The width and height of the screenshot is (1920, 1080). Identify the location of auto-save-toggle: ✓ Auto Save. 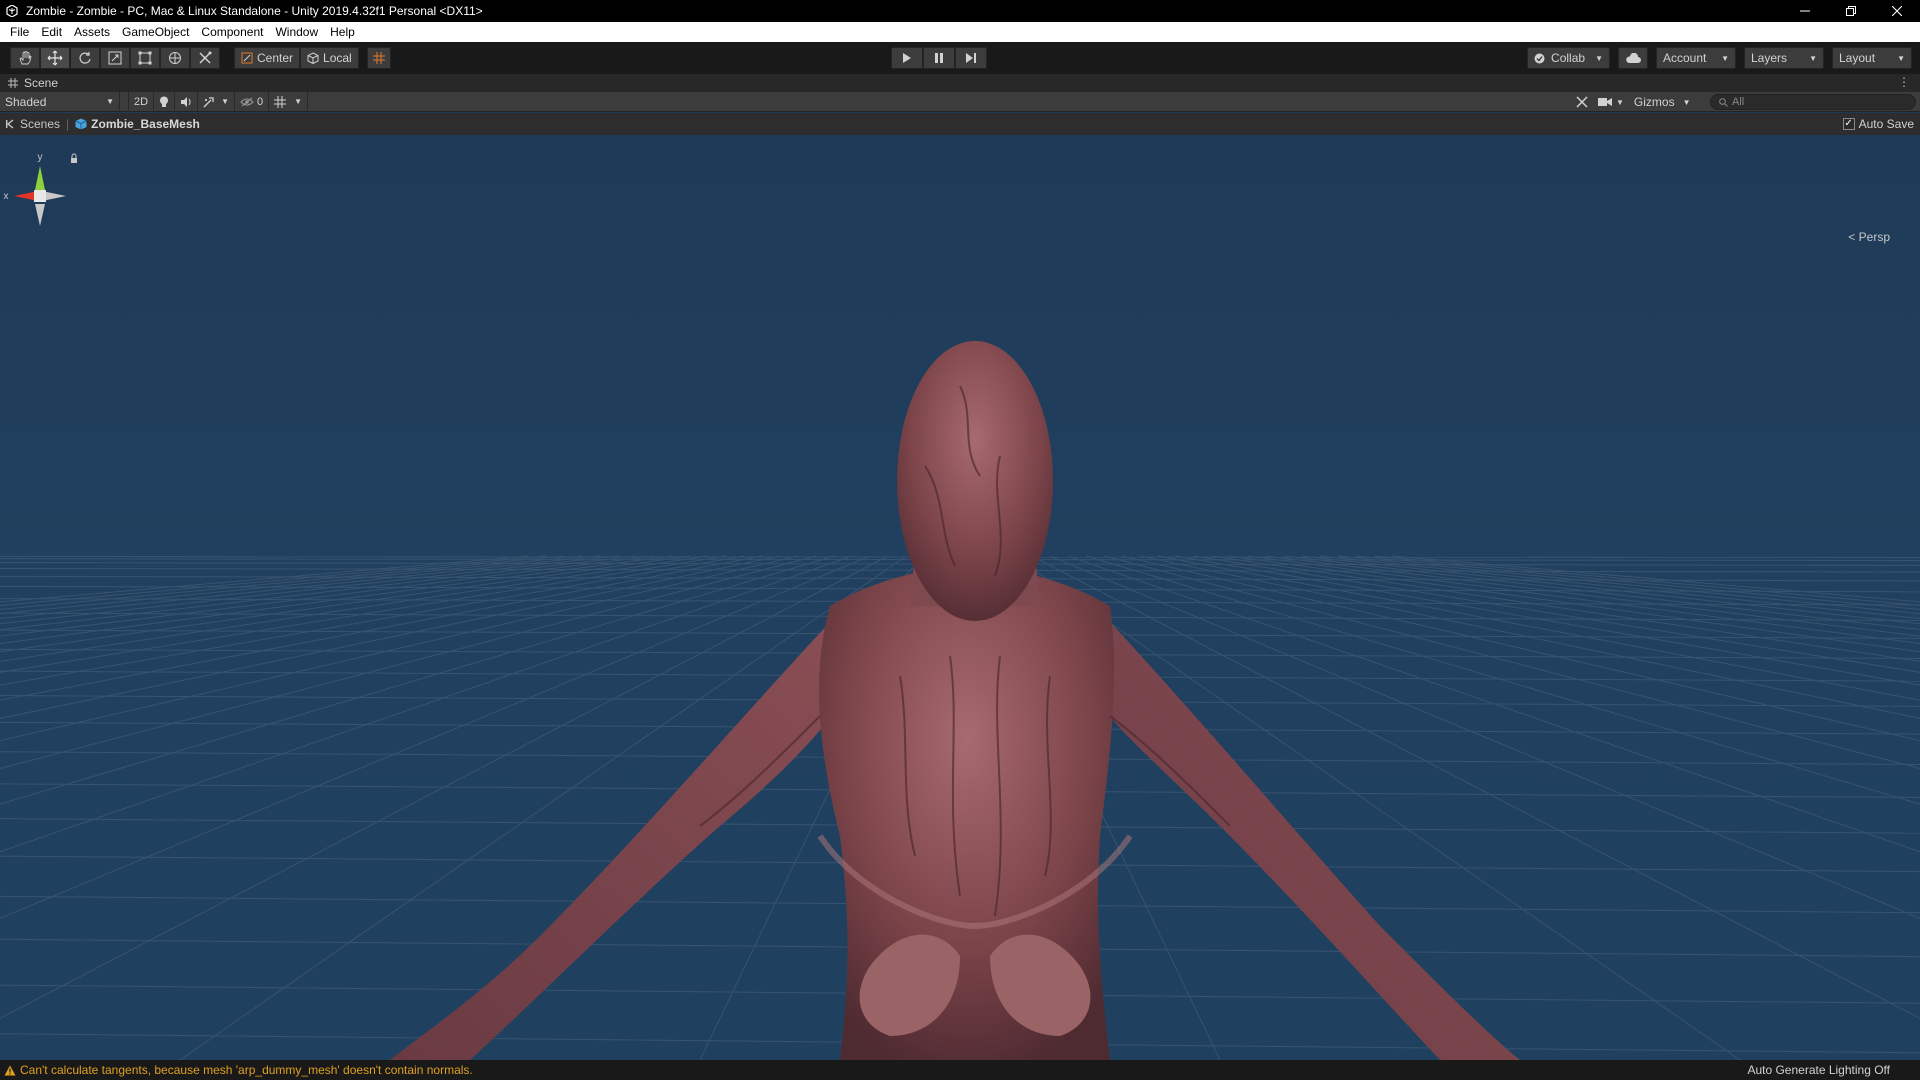
(1878, 124).